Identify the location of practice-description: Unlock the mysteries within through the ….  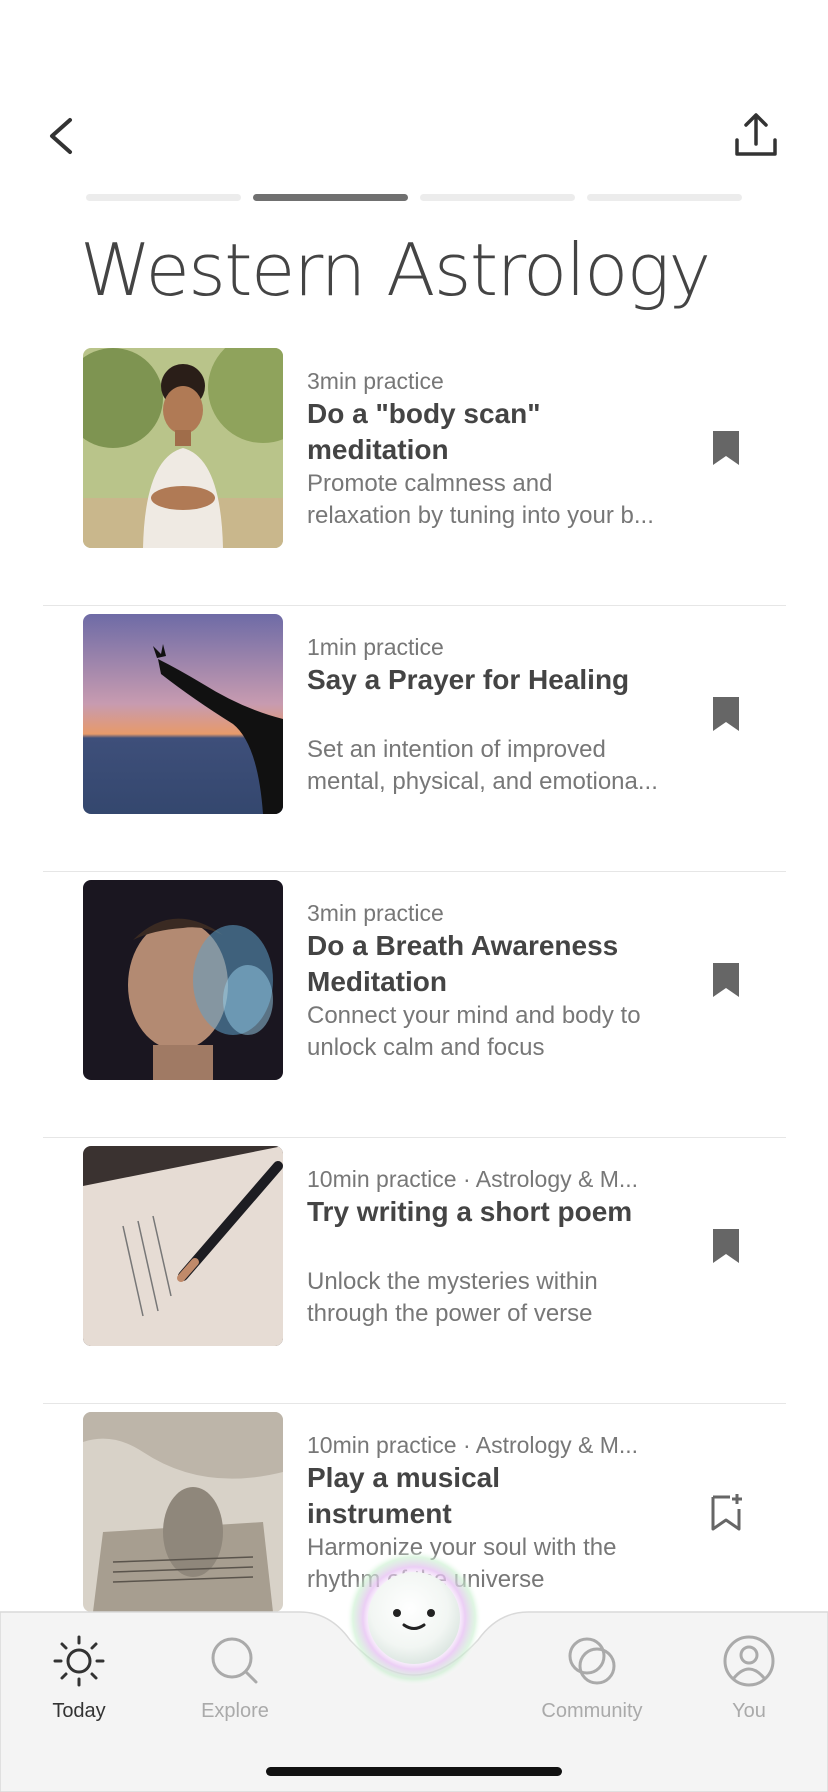
(493, 1298).